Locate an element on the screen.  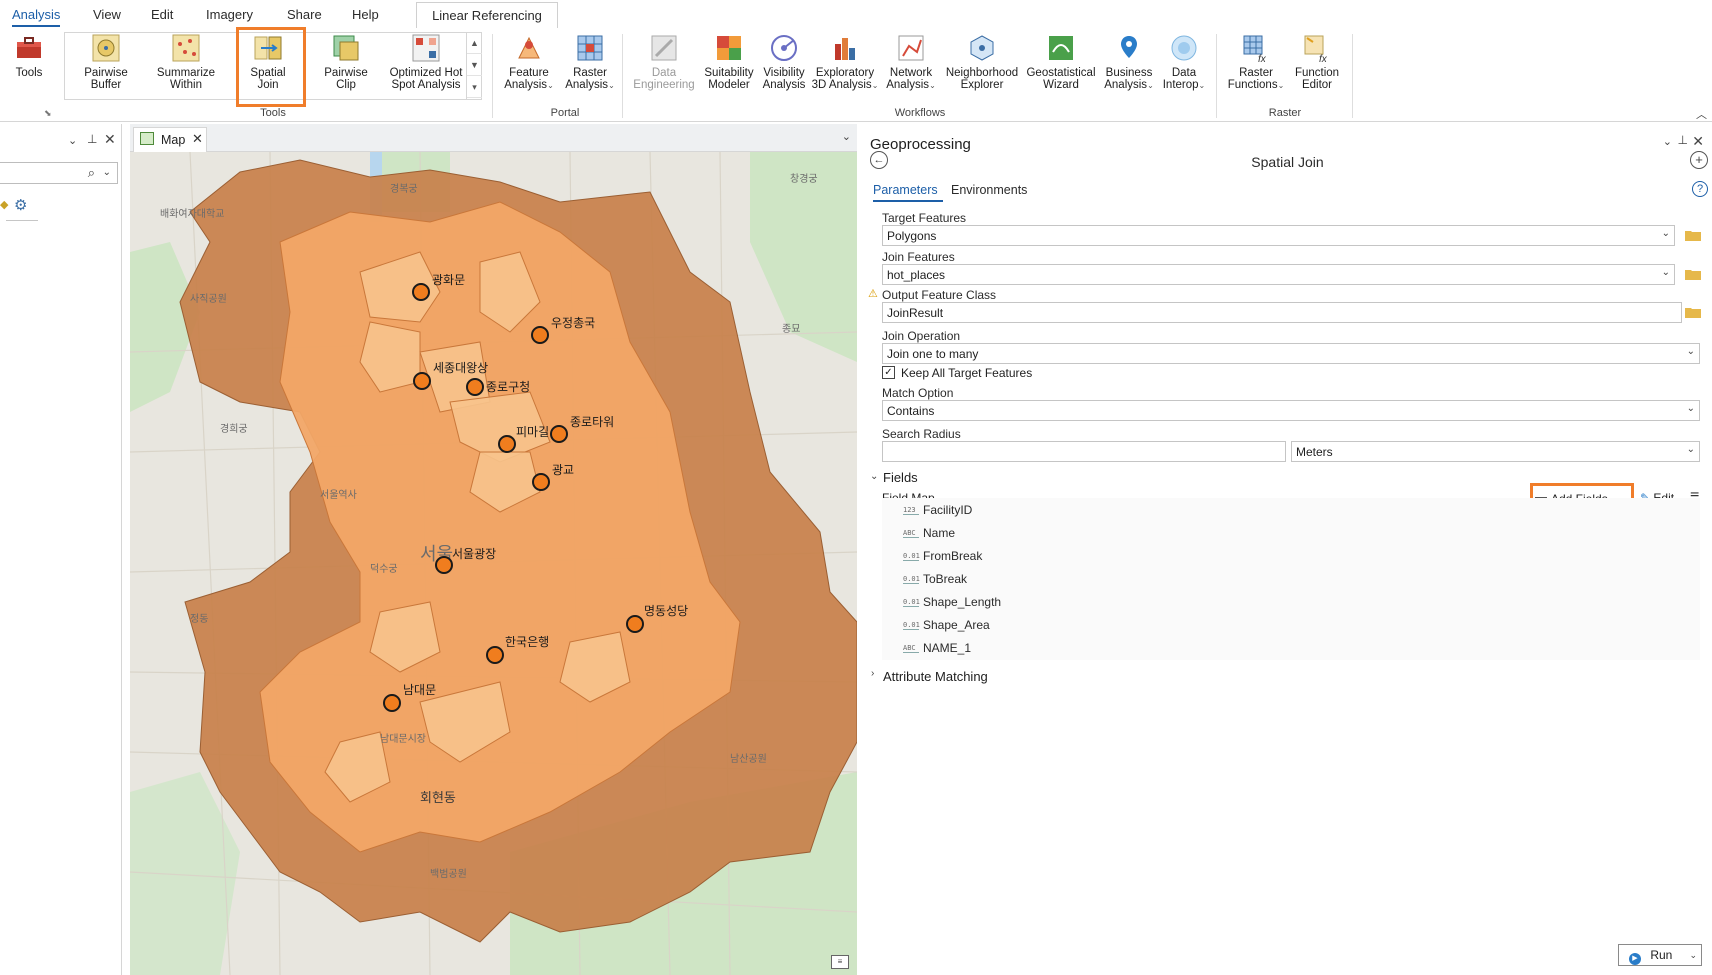
gallery-scroller: ▲ ▼ ▾ is located at coordinates (474, 66).